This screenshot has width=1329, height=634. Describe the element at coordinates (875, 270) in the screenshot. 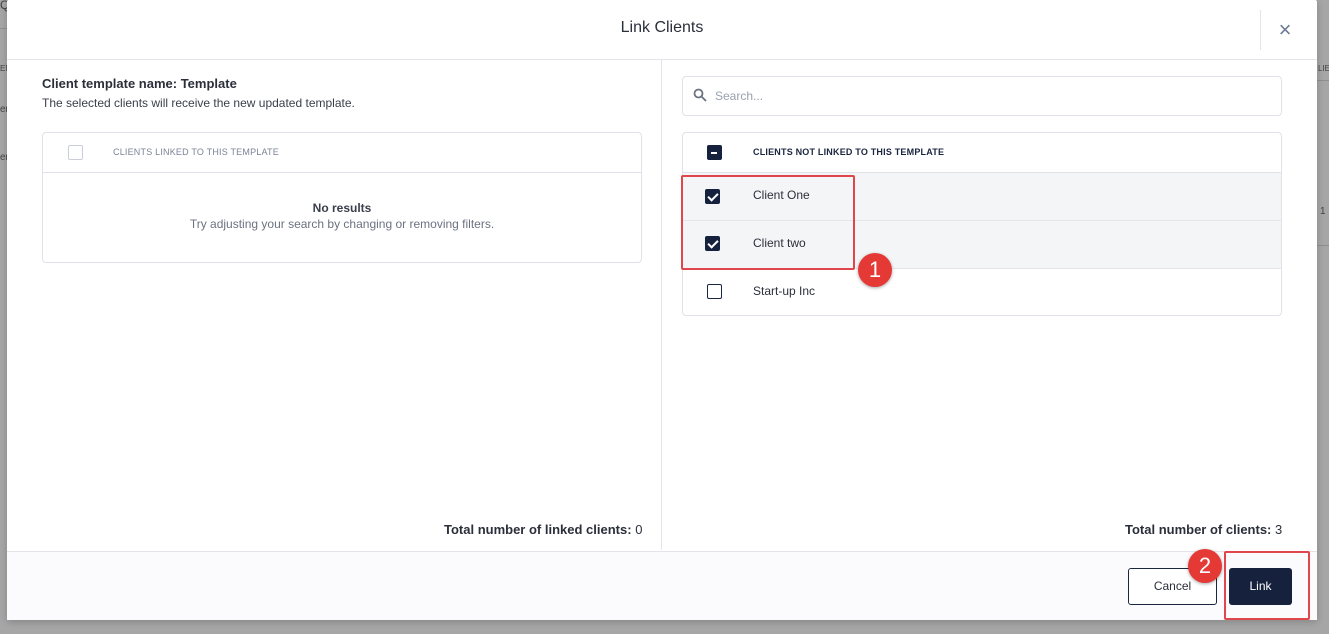

I see `annotation-badge-1: 1` at that location.